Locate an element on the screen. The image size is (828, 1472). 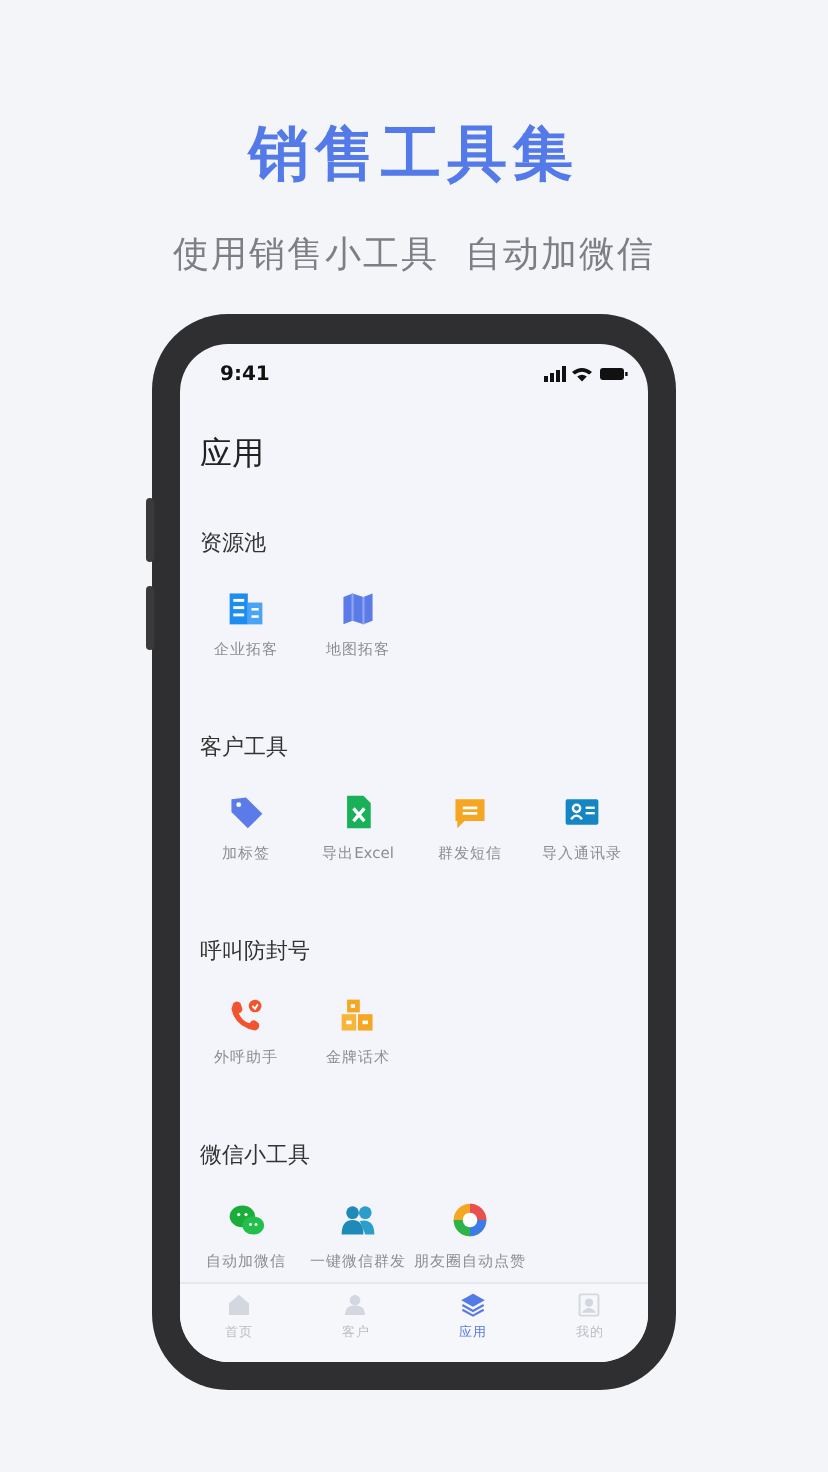
profile-card-icon is located at coordinates (589, 1305).